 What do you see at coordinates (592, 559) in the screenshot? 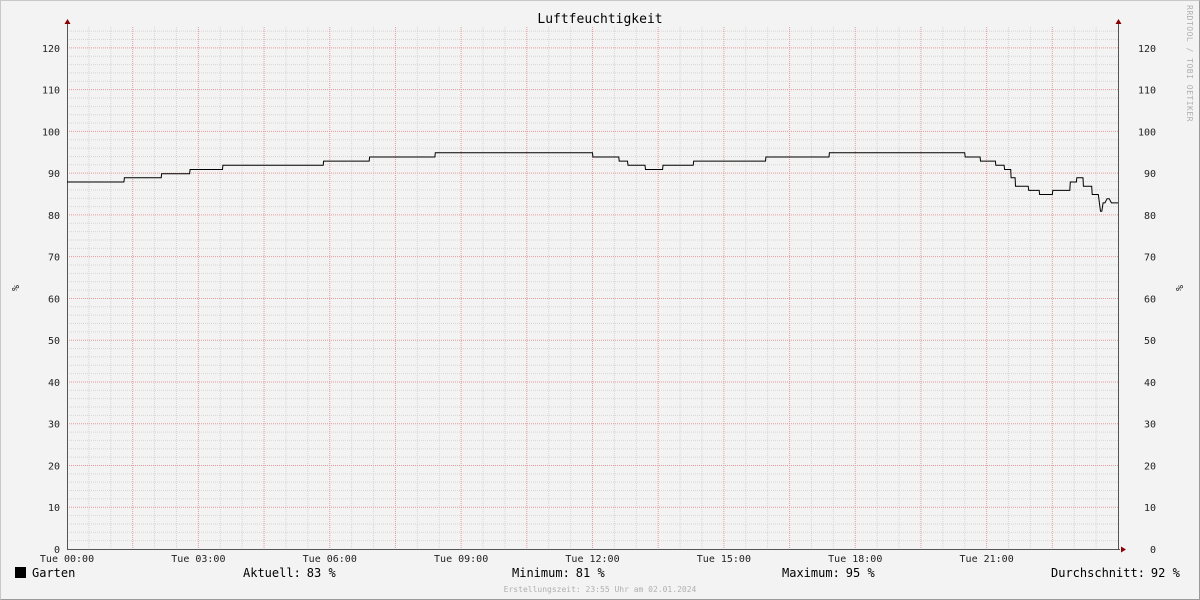
I see `x-tick-label: Tue 12:00` at bounding box center [592, 559].